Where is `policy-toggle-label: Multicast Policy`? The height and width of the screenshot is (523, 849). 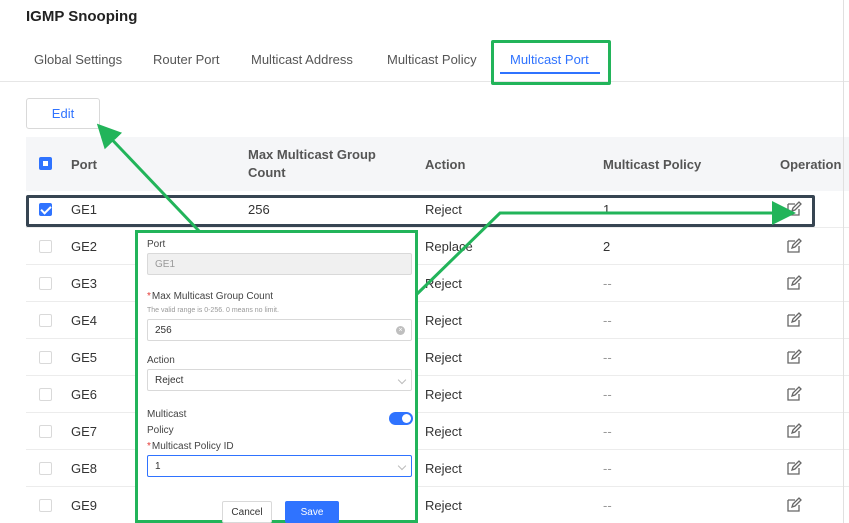
policy-toggle-label: Multicast Policy is located at coordinates (166, 423).